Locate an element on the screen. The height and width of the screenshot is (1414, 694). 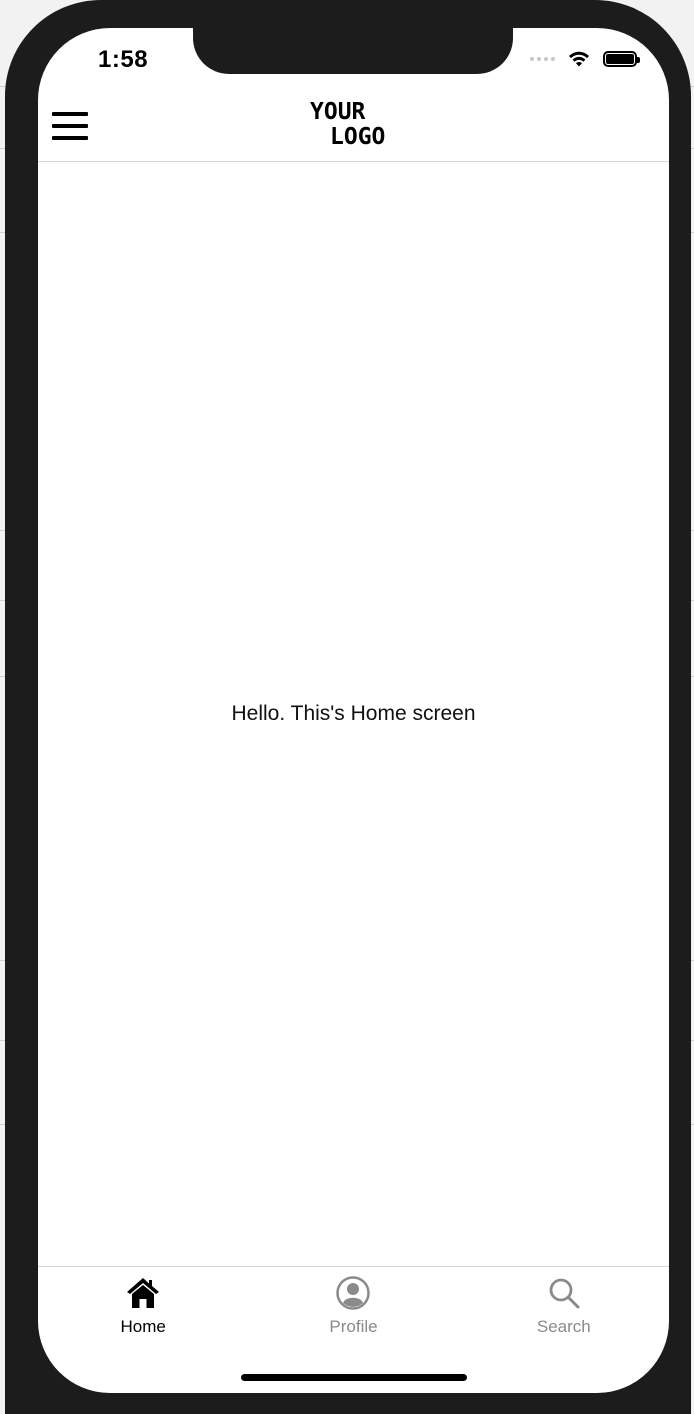
bottom-tab-bar: Home Profile Search is located at coordinates (353, 1311).